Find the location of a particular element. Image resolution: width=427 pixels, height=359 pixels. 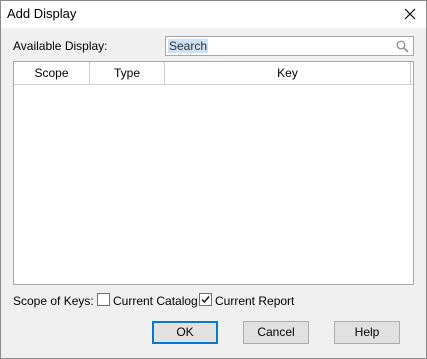

cancel-button: Cancel is located at coordinates (276, 332).